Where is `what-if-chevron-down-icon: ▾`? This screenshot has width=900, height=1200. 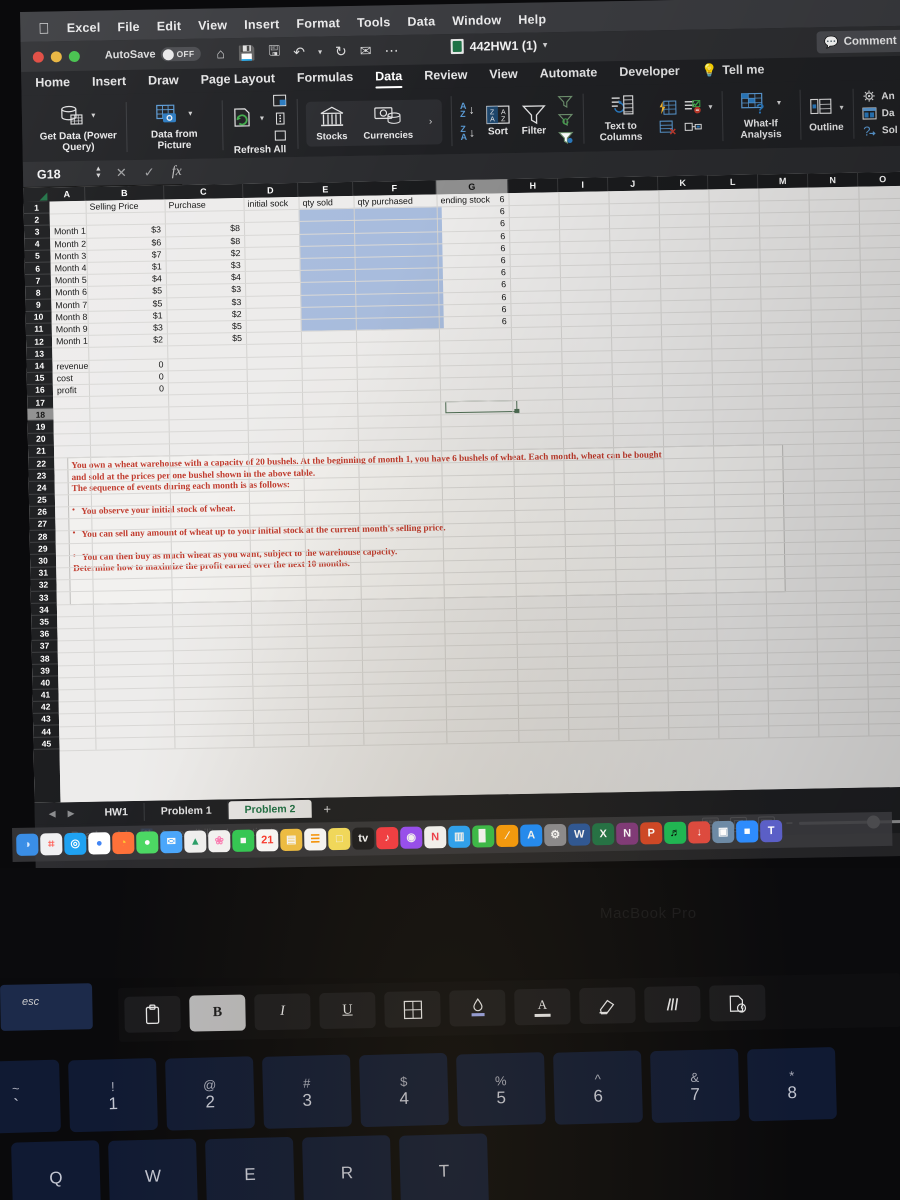
what-if-chevron-down-icon: ▾ is located at coordinates (779, 102).